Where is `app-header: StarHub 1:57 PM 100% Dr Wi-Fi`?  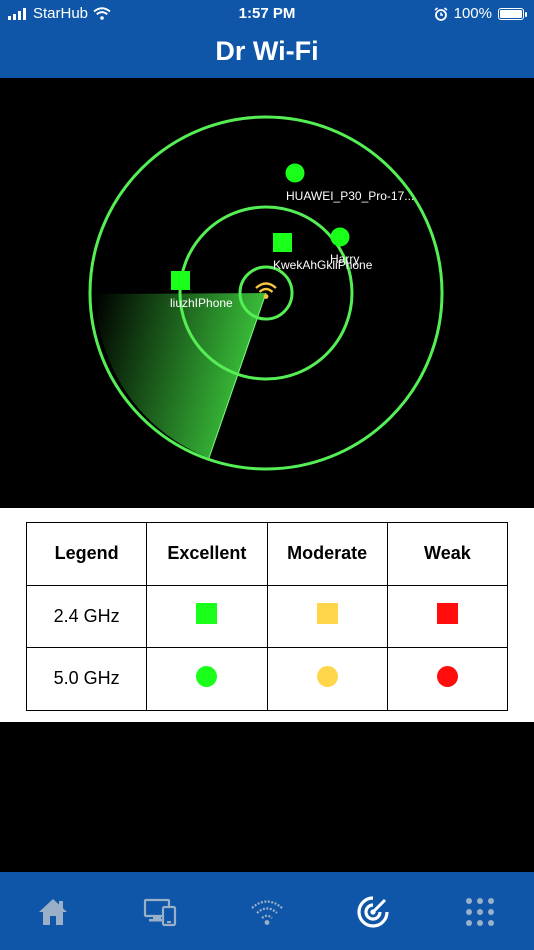
app-header: StarHub 1:57 PM 100% Dr Wi-Fi is located at coordinates (267, 39).